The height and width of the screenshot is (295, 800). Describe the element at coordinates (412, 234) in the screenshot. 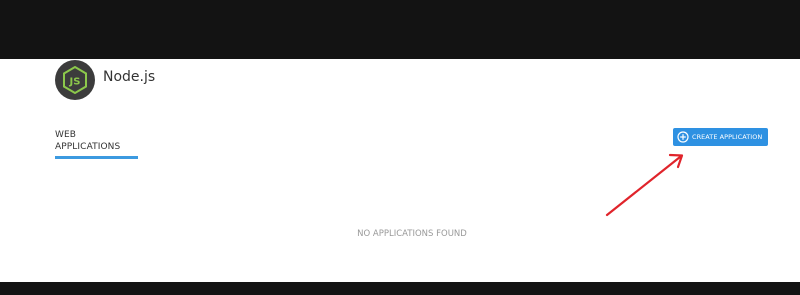

I see `empty-state-message: NO APPLICATIONS FOUND` at that location.